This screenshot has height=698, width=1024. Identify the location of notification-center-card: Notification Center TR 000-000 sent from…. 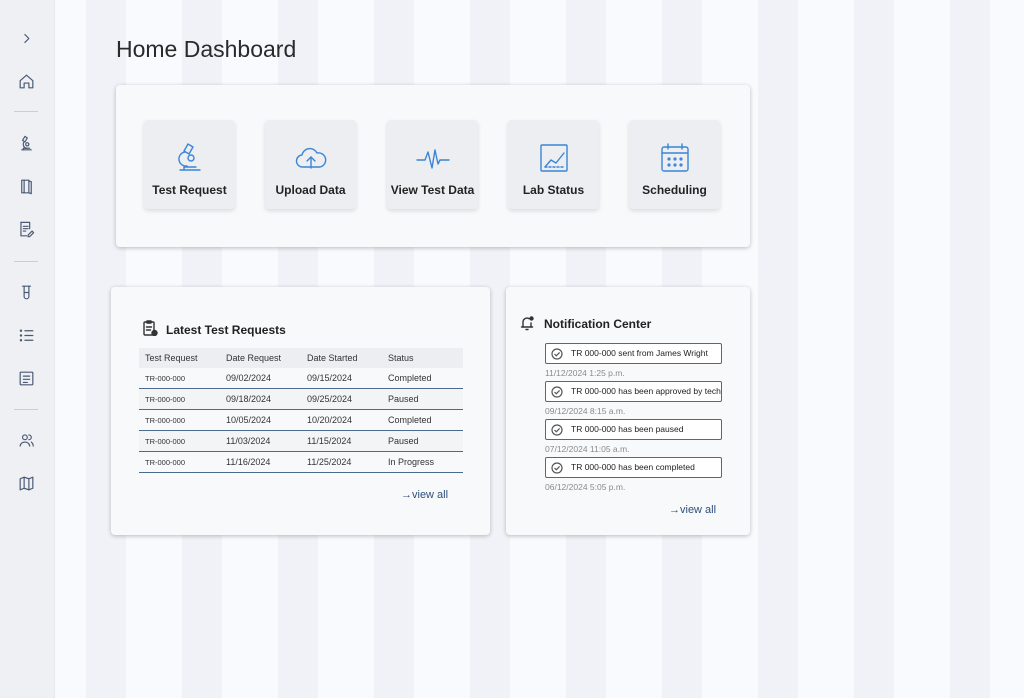
(628, 411).